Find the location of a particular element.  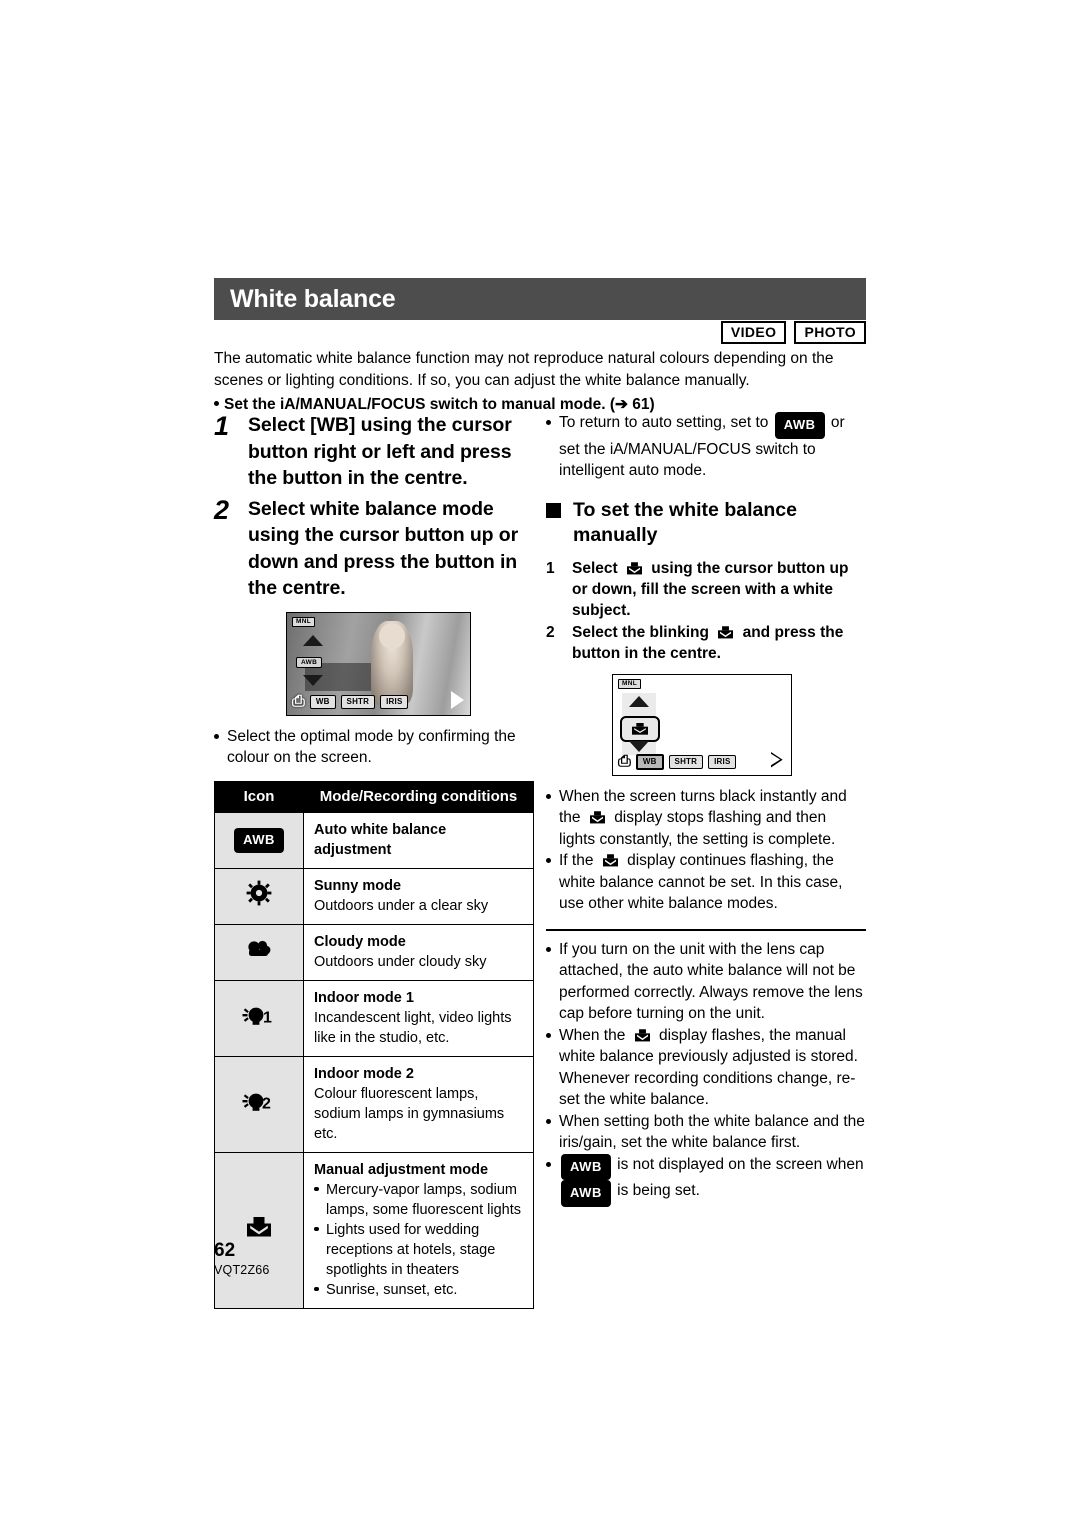

next-arrow-icon is located at coordinates (457, 699).